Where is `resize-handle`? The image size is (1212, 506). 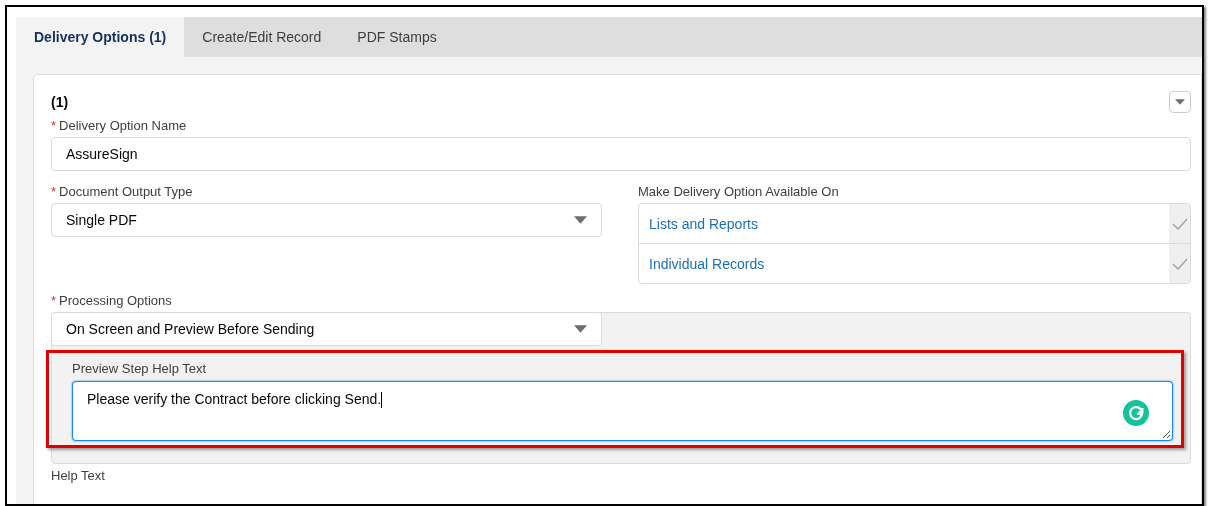 resize-handle is located at coordinates (1166, 434).